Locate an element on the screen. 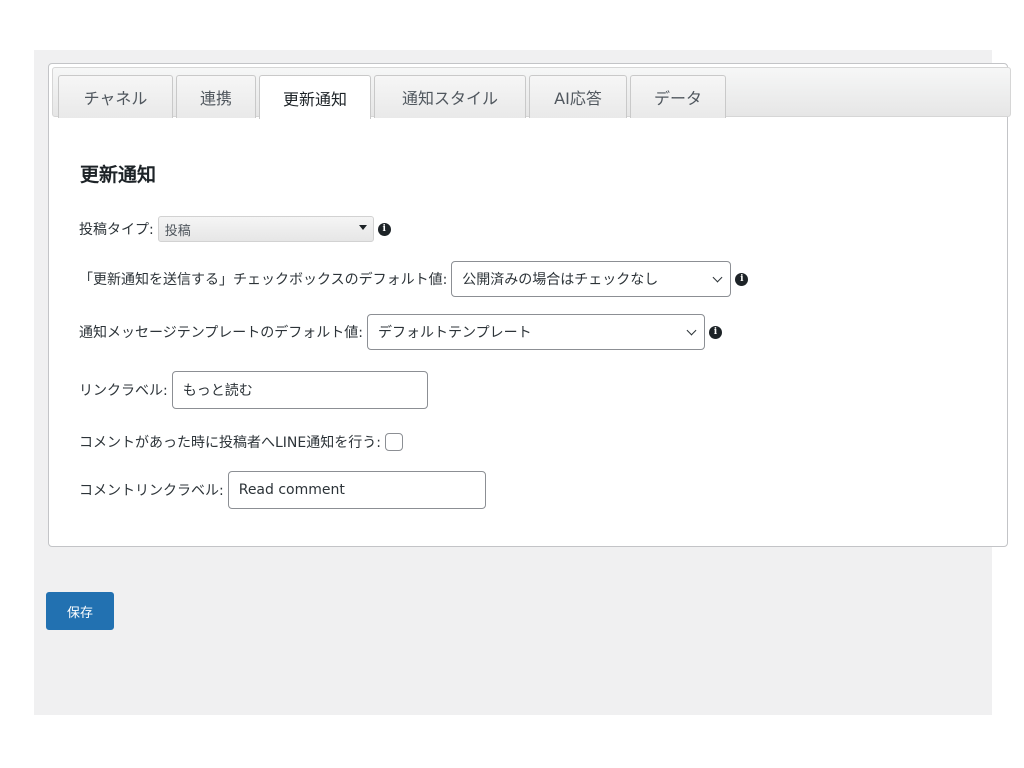 This screenshot has width=1024, height=768. tab-integration: 連携 is located at coordinates (216, 96).